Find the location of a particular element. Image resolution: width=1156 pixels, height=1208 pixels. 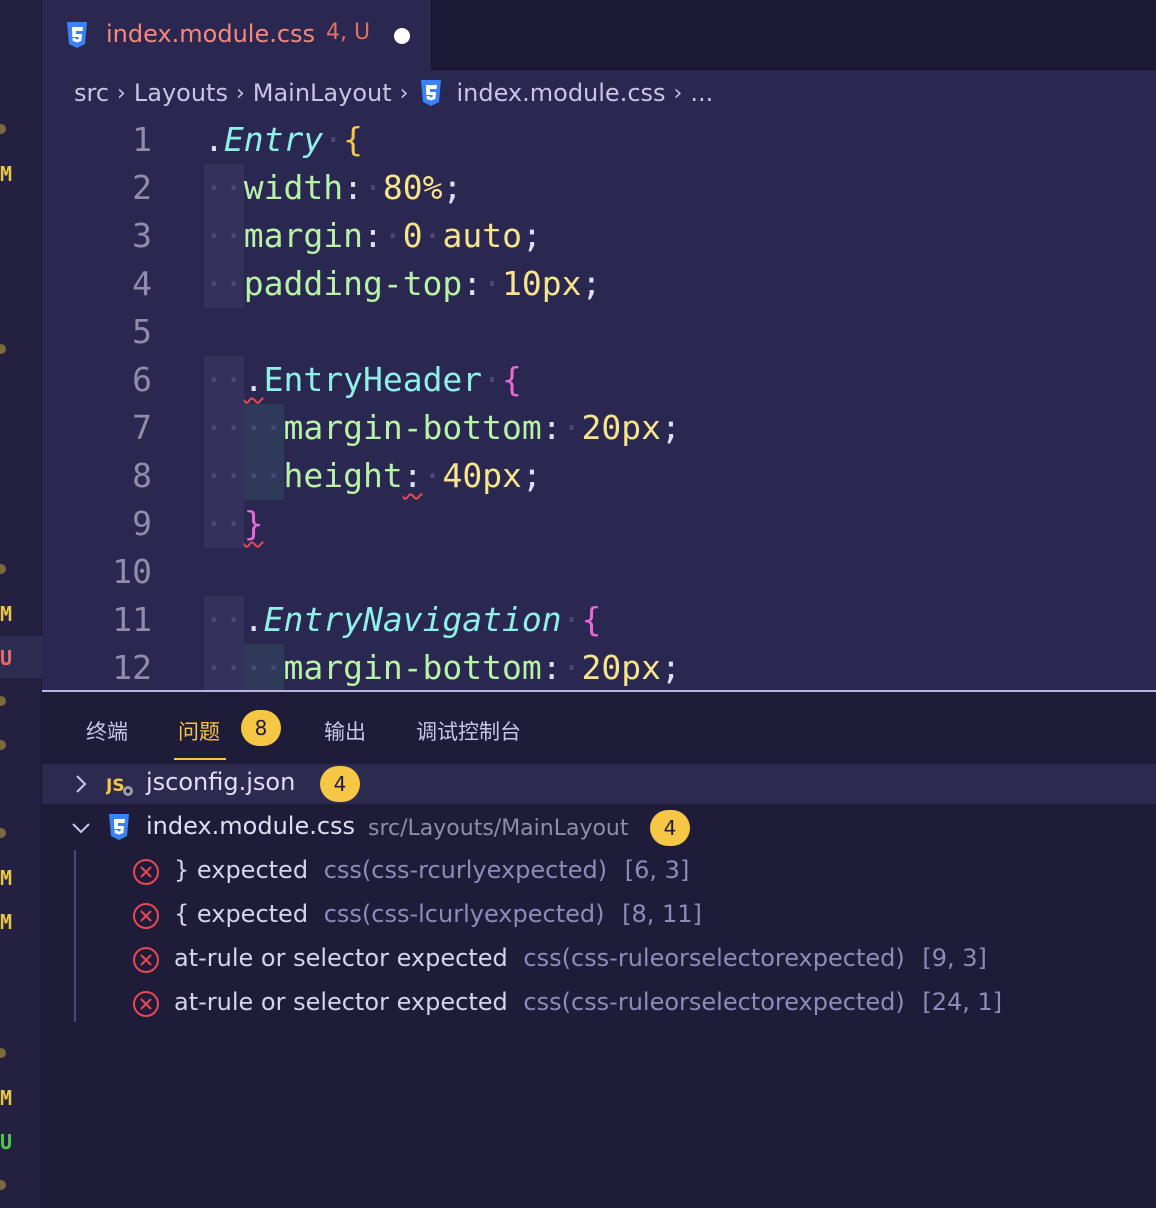

tab-terminal: 终端 is located at coordinates (107, 731).